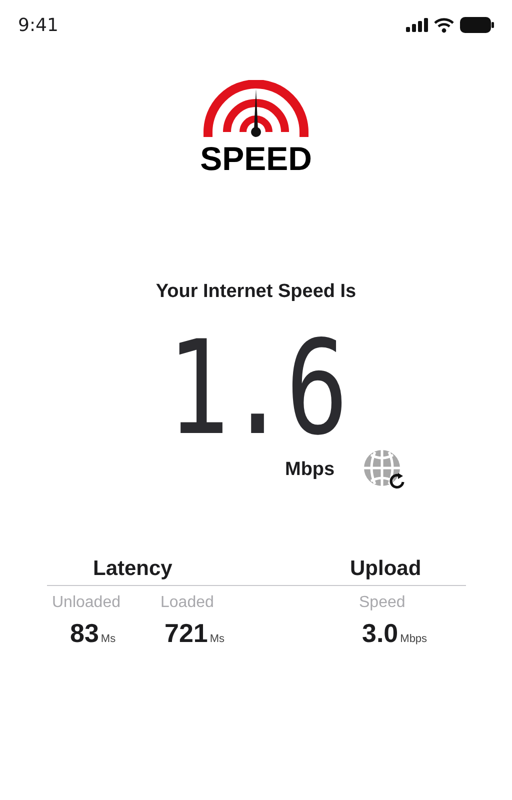 This screenshot has height=800, width=512. Describe the element at coordinates (406, 571) in the screenshot. I see `upload-title: Upload` at that location.